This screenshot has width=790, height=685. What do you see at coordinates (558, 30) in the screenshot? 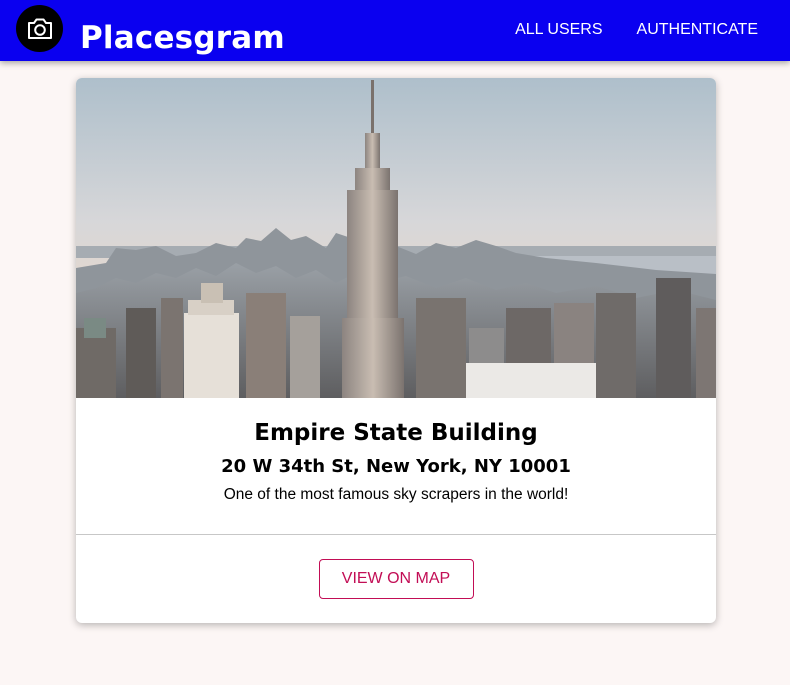
I see `nav-all-users: ALL USERS` at bounding box center [558, 30].